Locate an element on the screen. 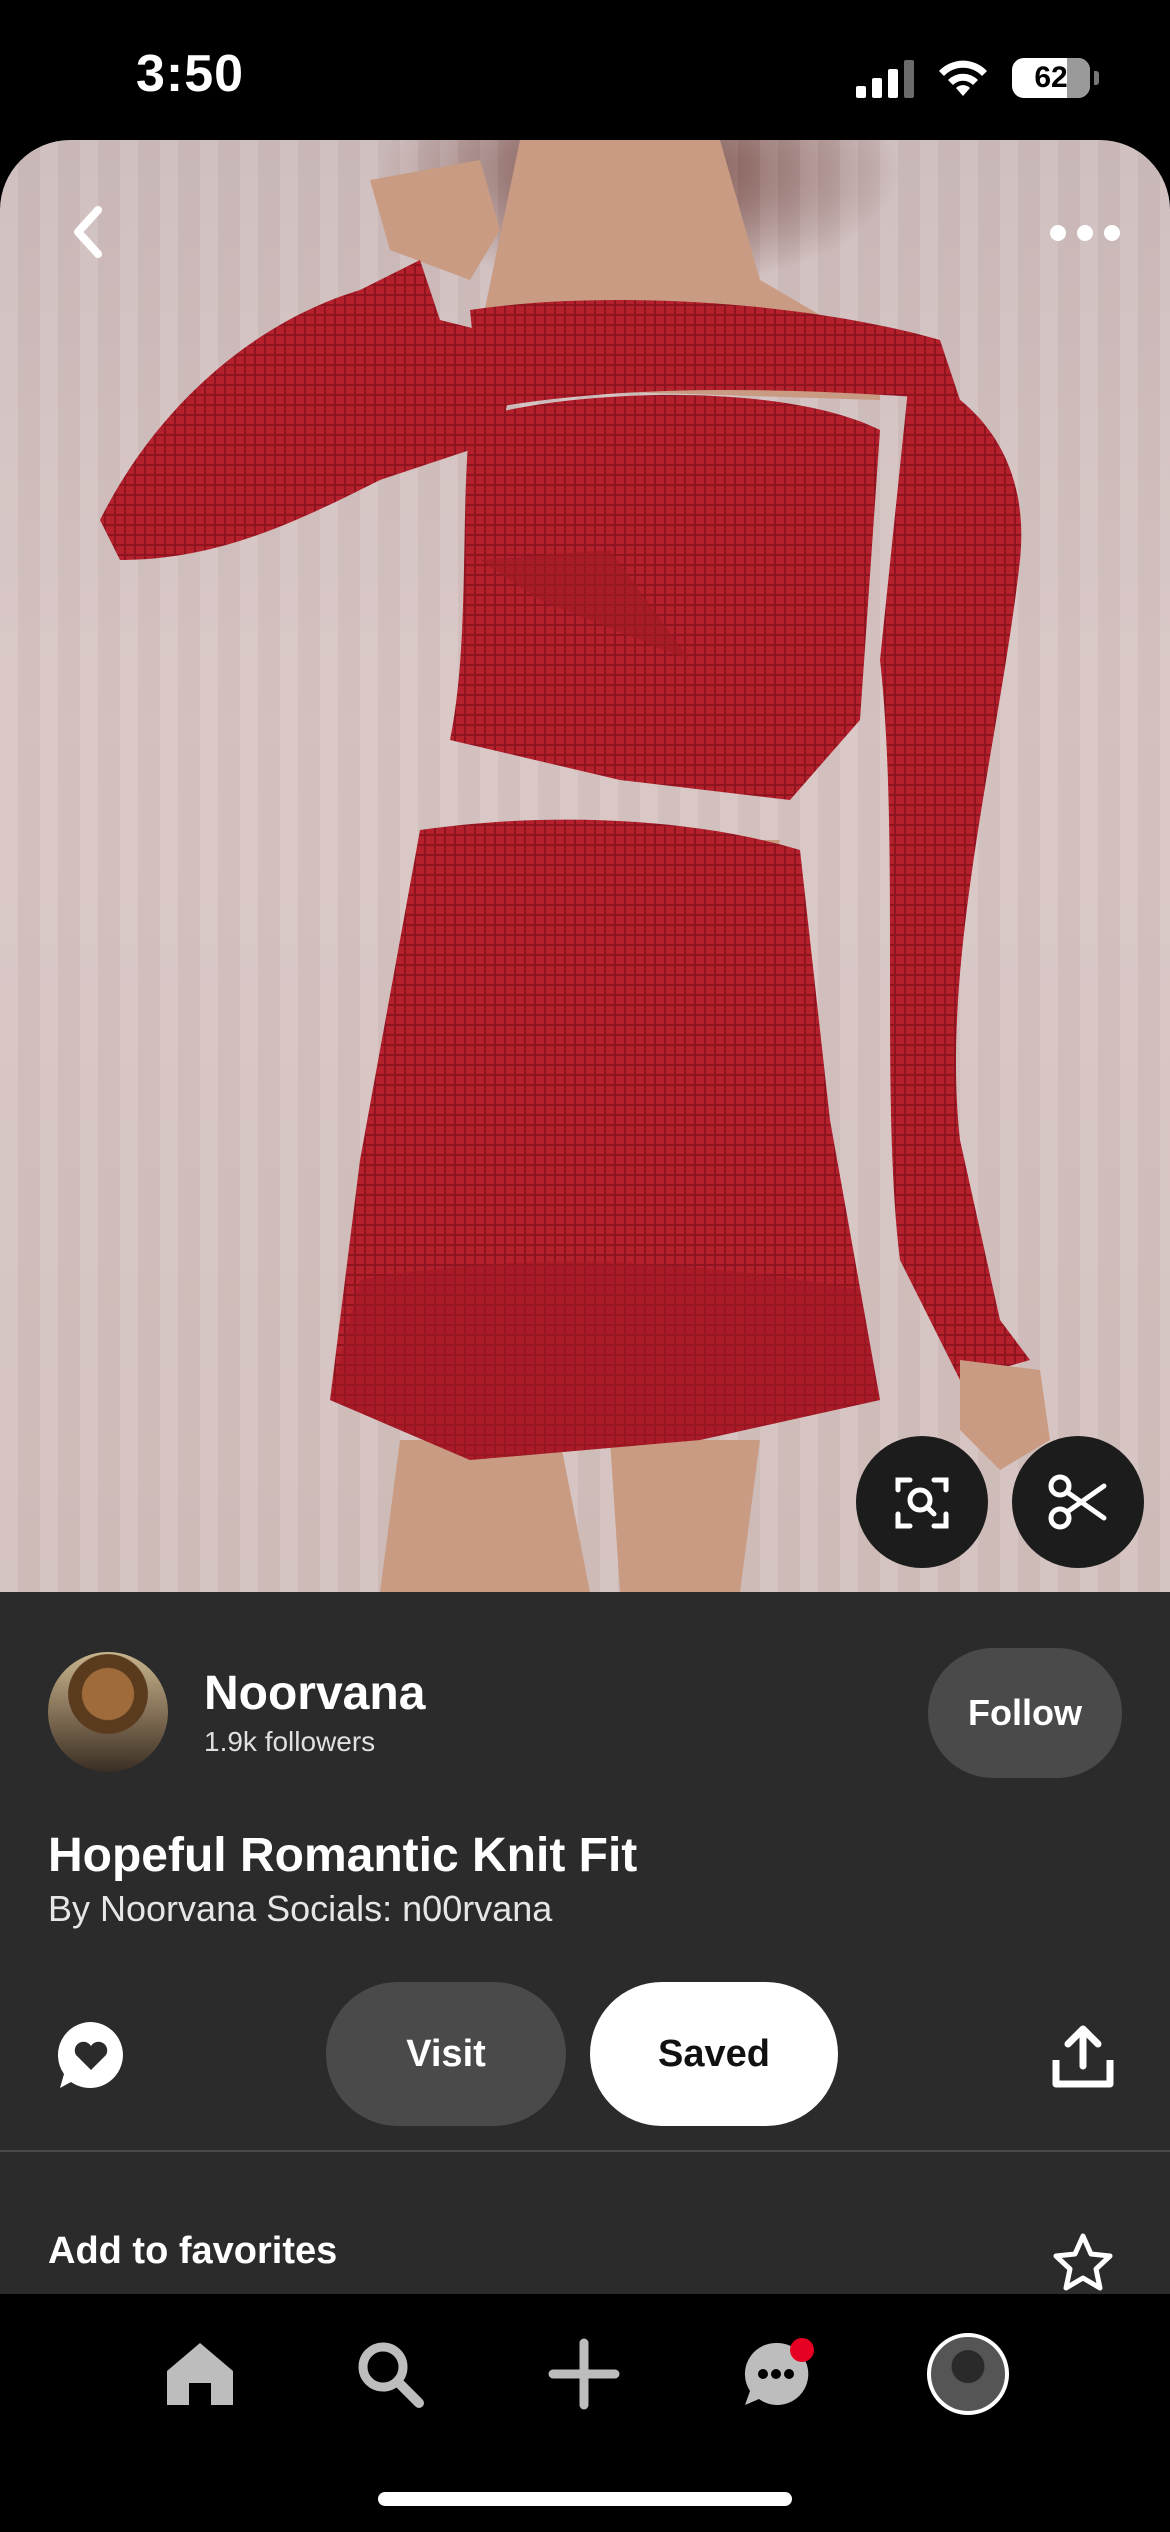 This screenshot has height=2532, width=1170. notification-dot is located at coordinates (802, 2350).